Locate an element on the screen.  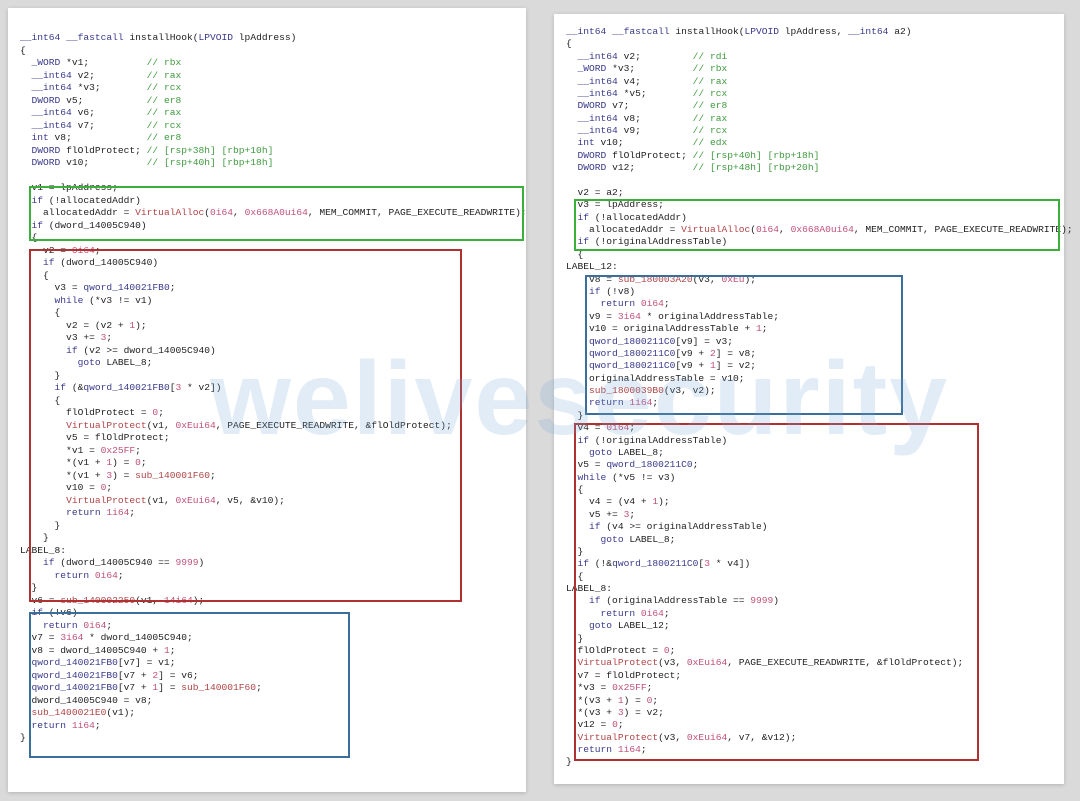
code-line: int v8; // er8 is located at coordinates (106, 137).